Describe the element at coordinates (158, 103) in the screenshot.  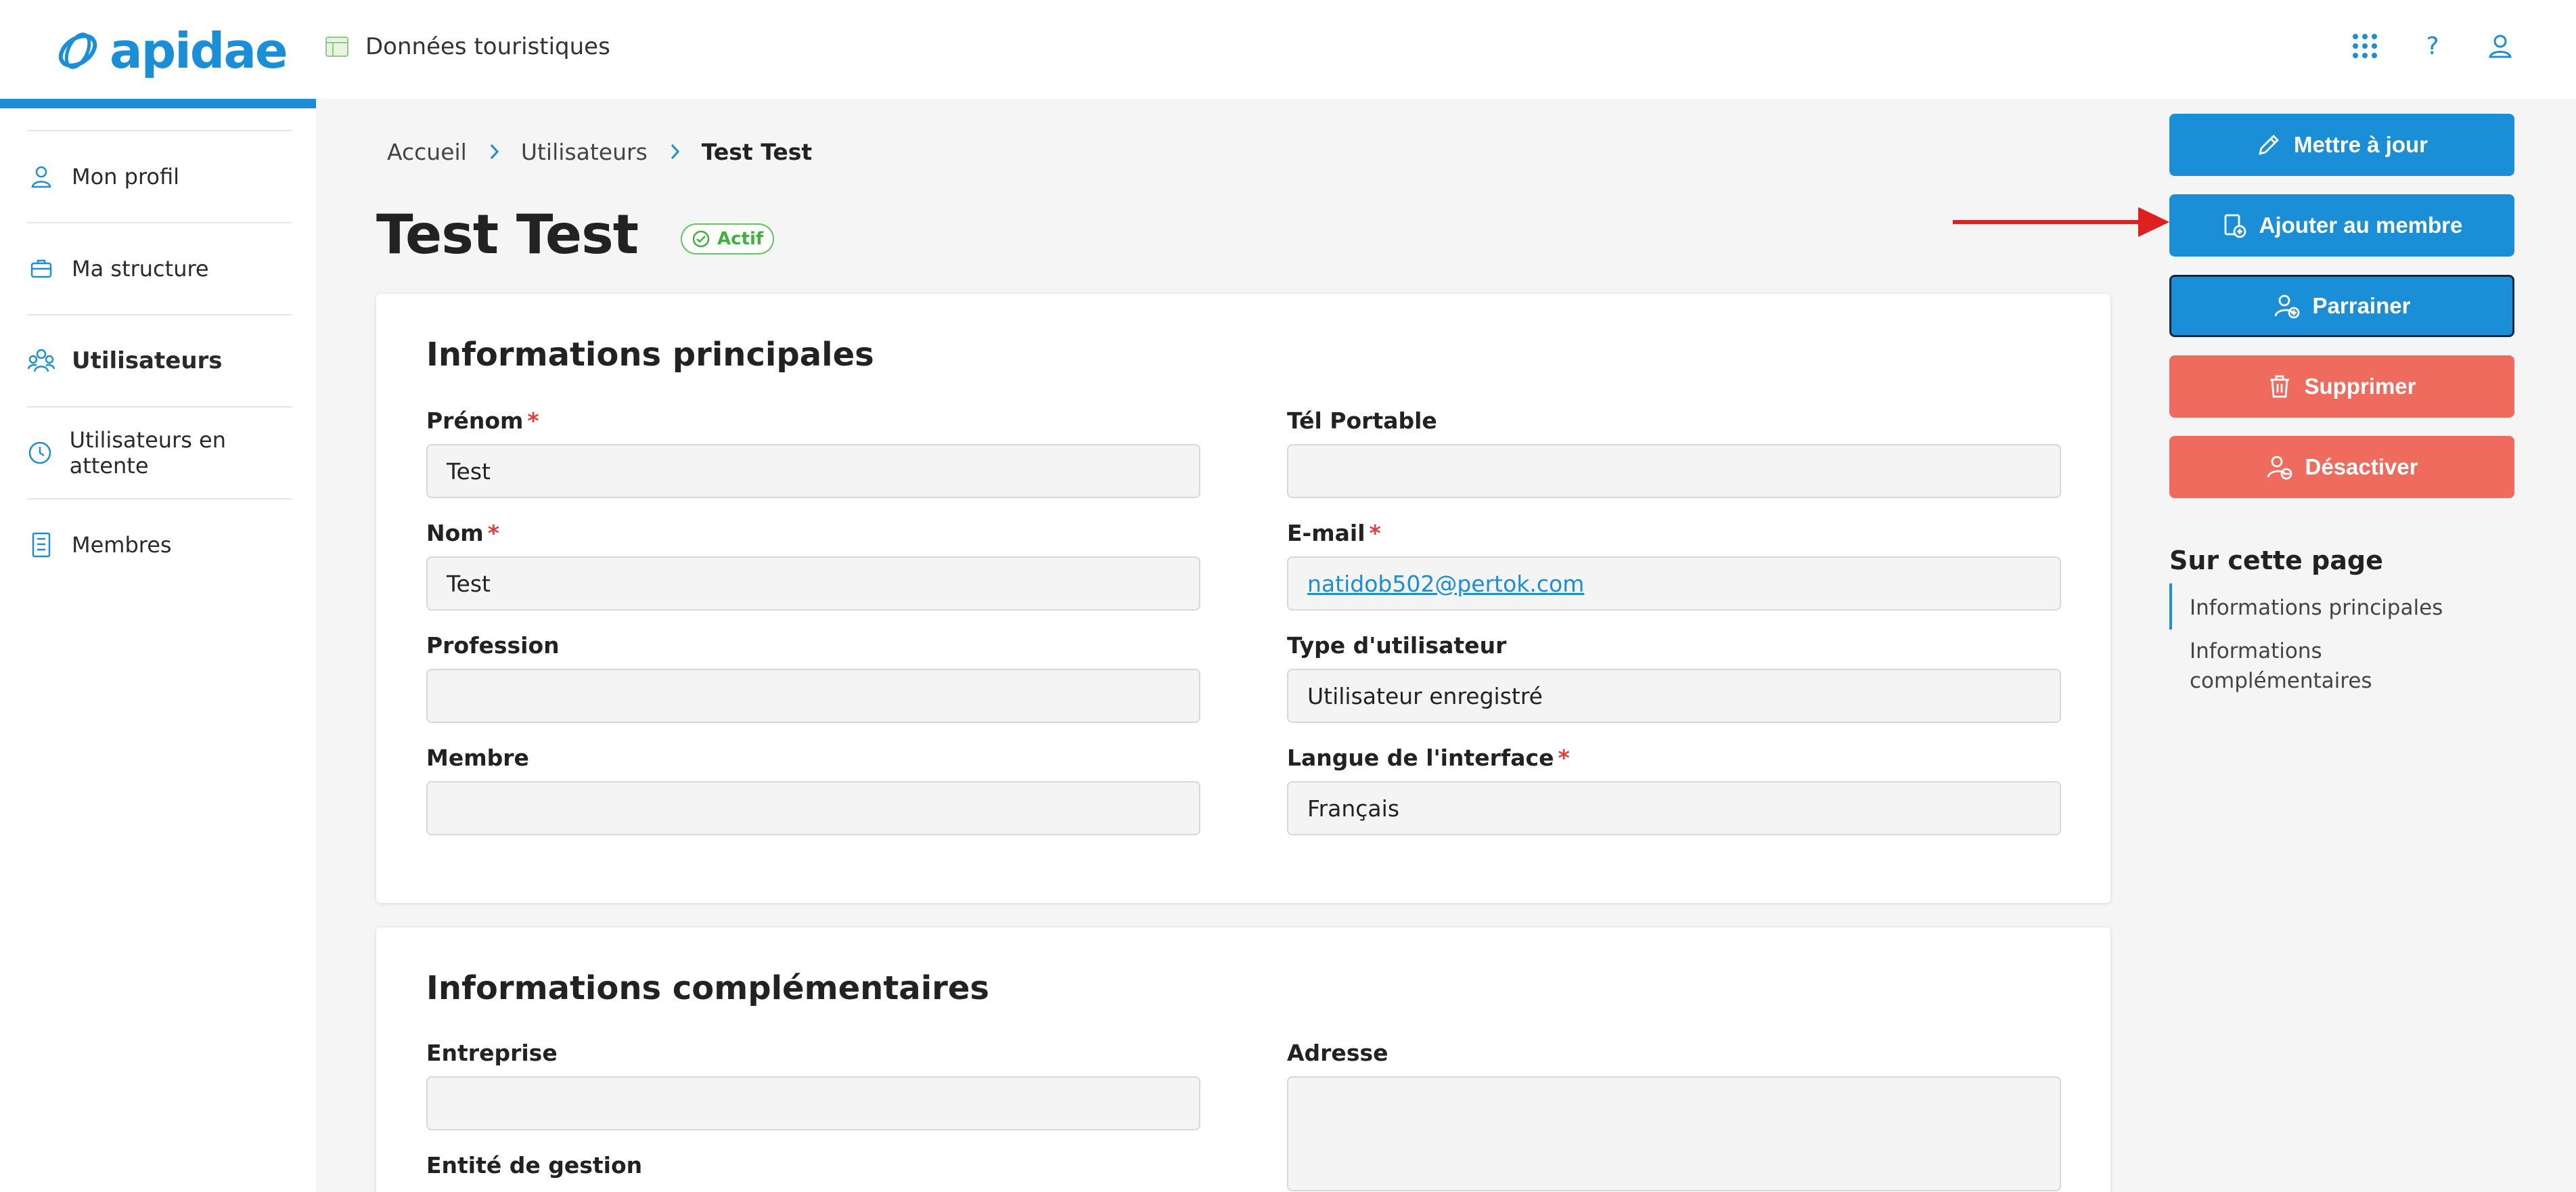
I see `sidebar-accent-bar` at that location.